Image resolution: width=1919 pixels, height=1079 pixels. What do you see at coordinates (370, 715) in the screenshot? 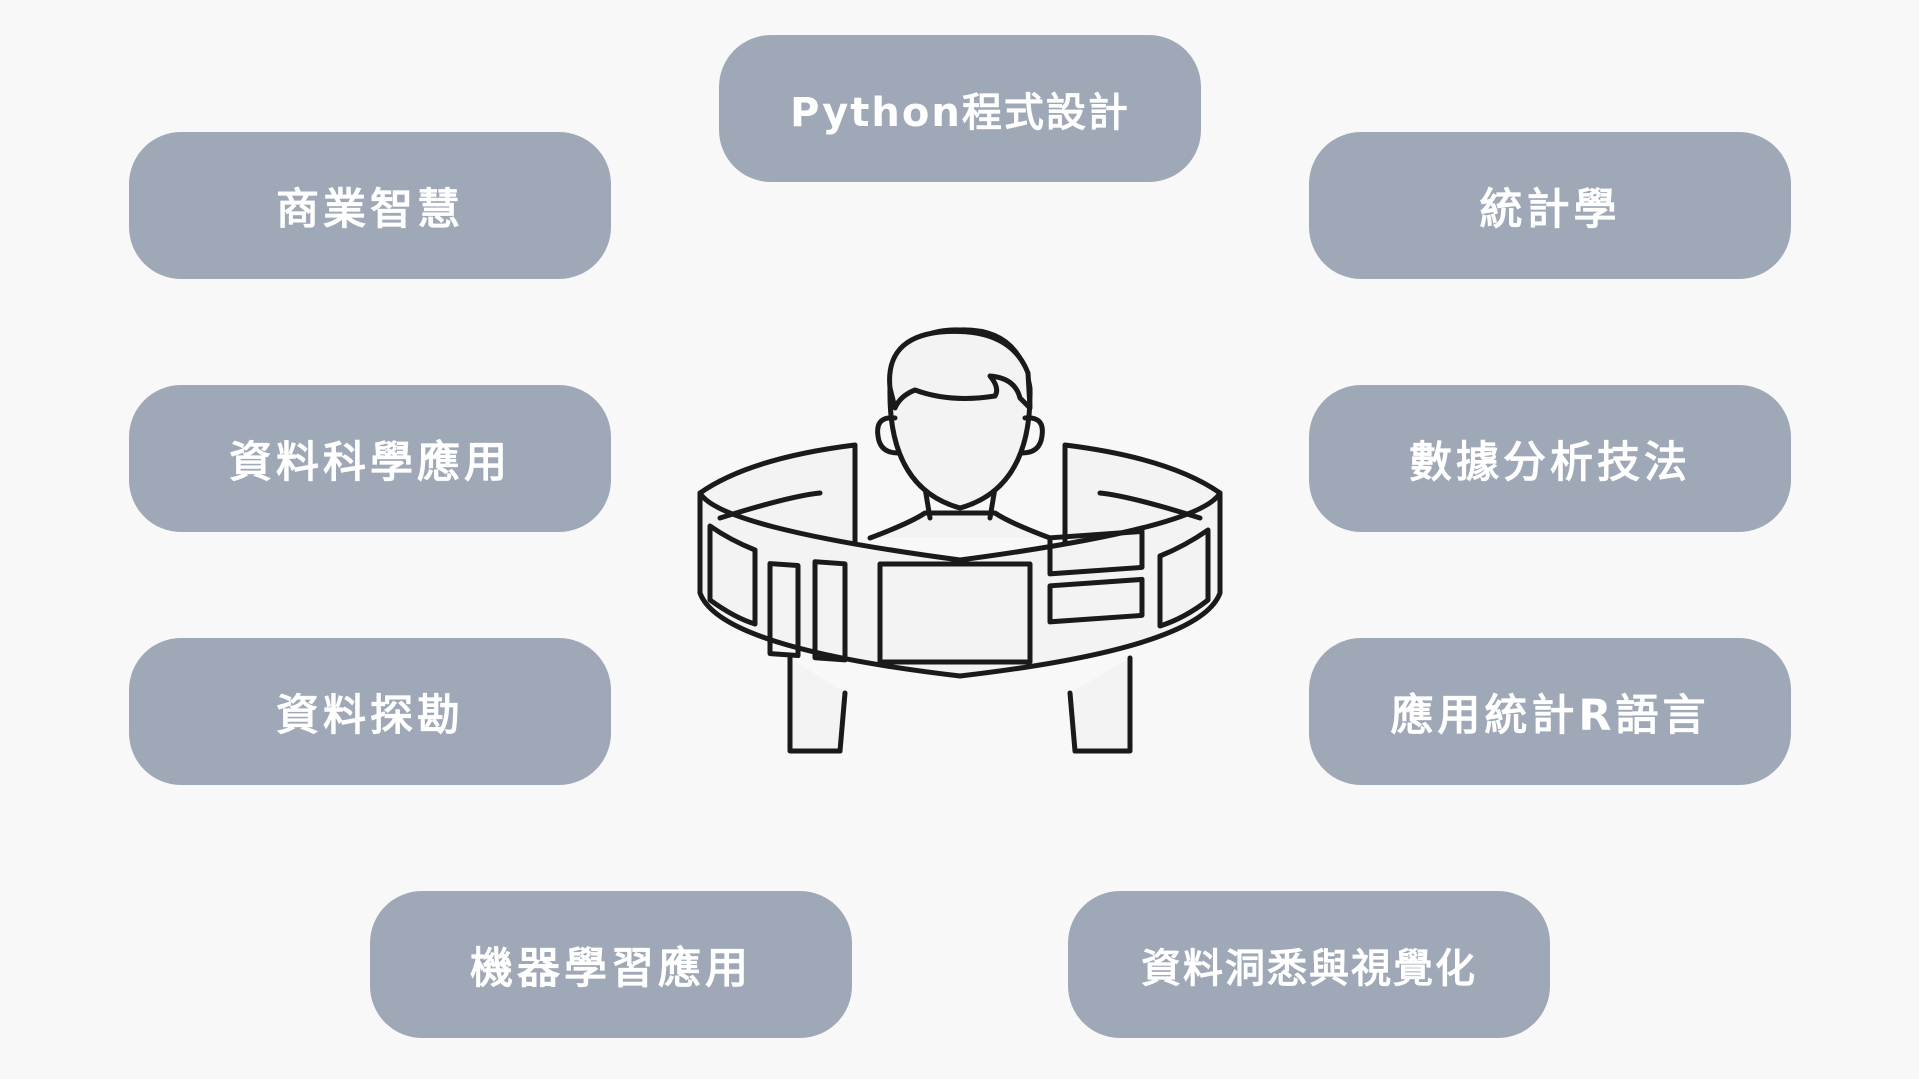
I see `topic-label: 資料探勘` at bounding box center [370, 715].